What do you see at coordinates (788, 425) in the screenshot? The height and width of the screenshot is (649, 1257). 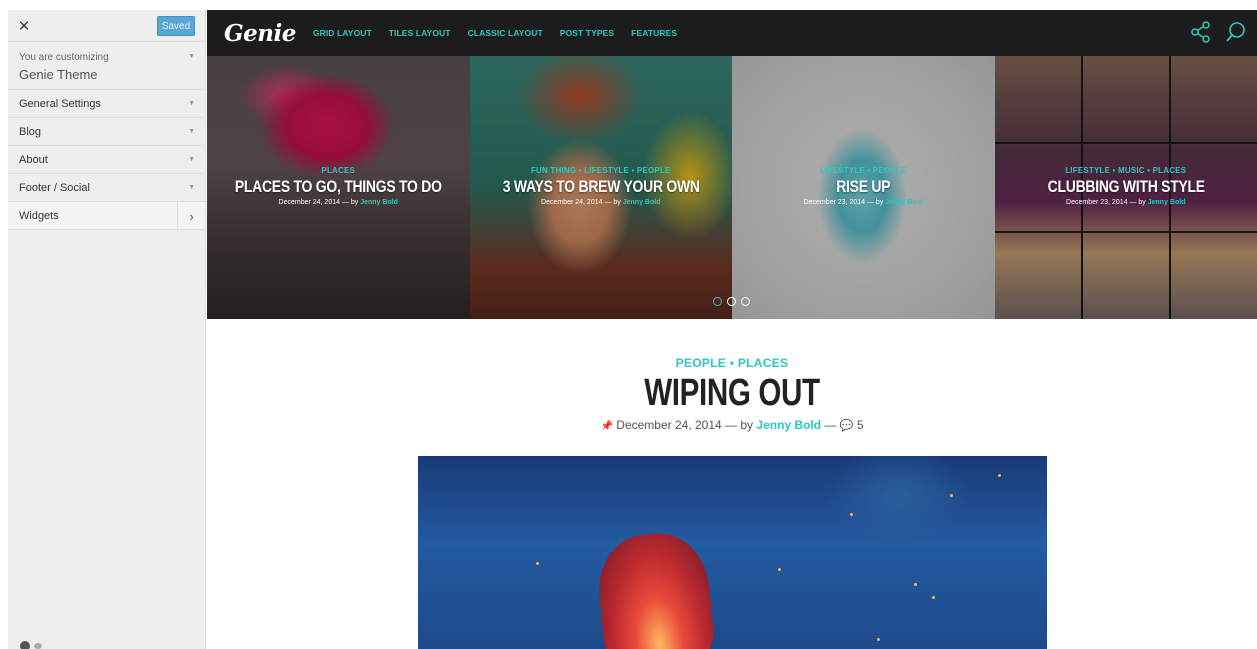 I see `post-author: Jenny Bold` at bounding box center [788, 425].